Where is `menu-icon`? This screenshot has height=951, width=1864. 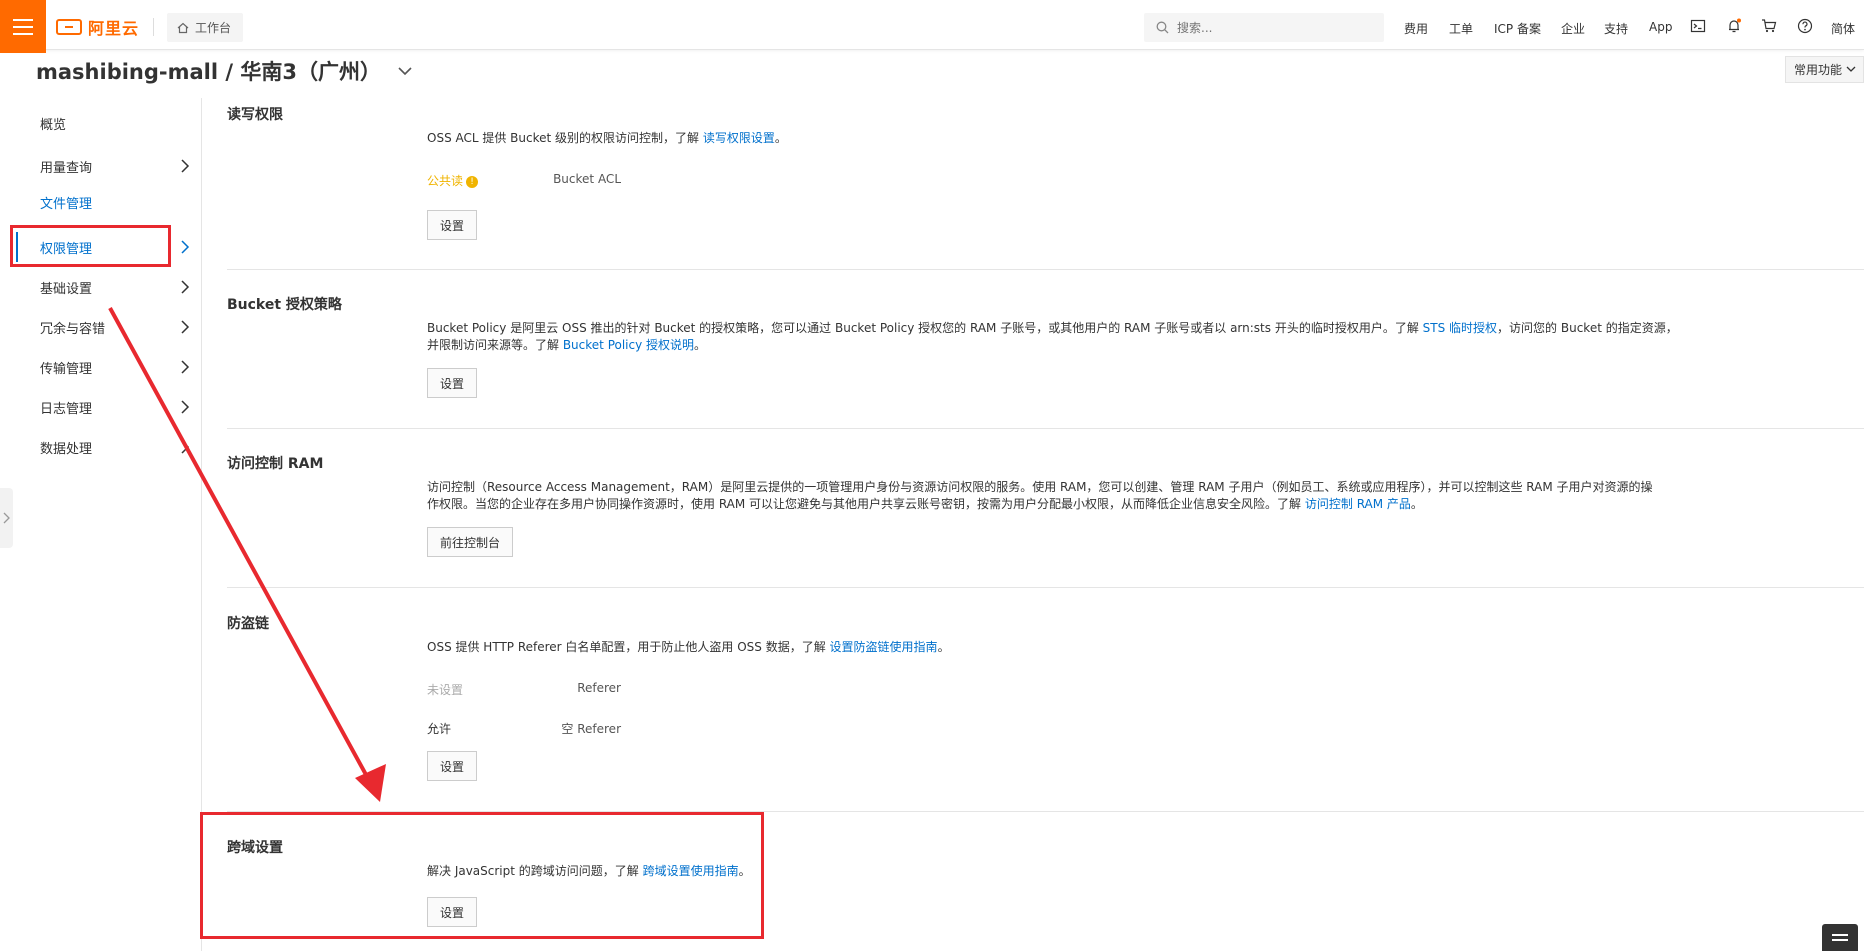 menu-icon is located at coordinates (23, 26).